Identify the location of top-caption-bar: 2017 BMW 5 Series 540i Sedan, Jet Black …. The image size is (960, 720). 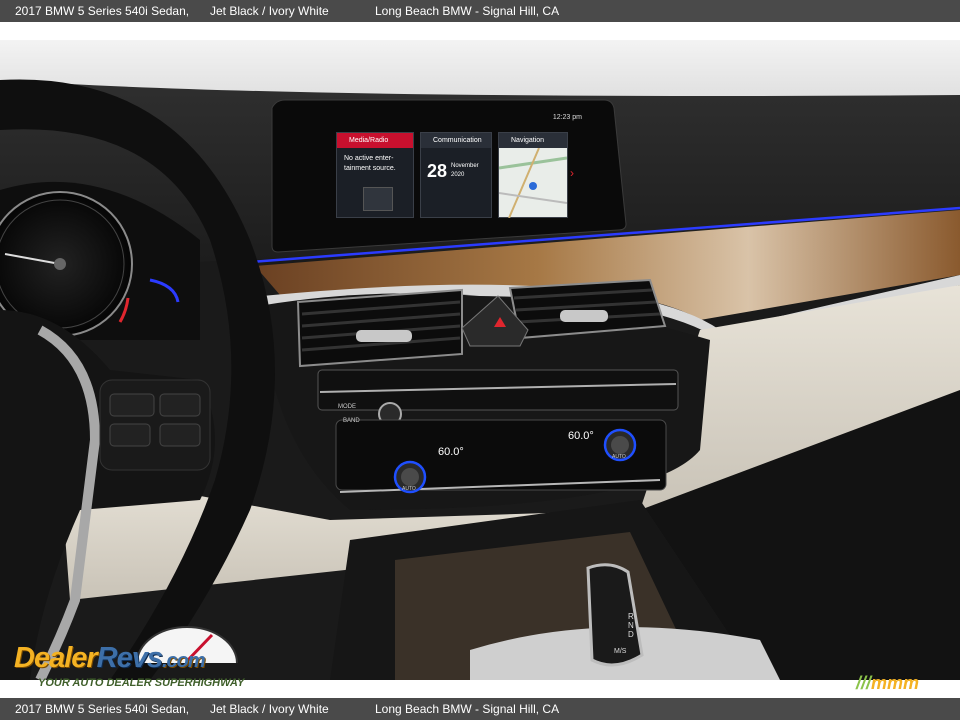
(480, 11).